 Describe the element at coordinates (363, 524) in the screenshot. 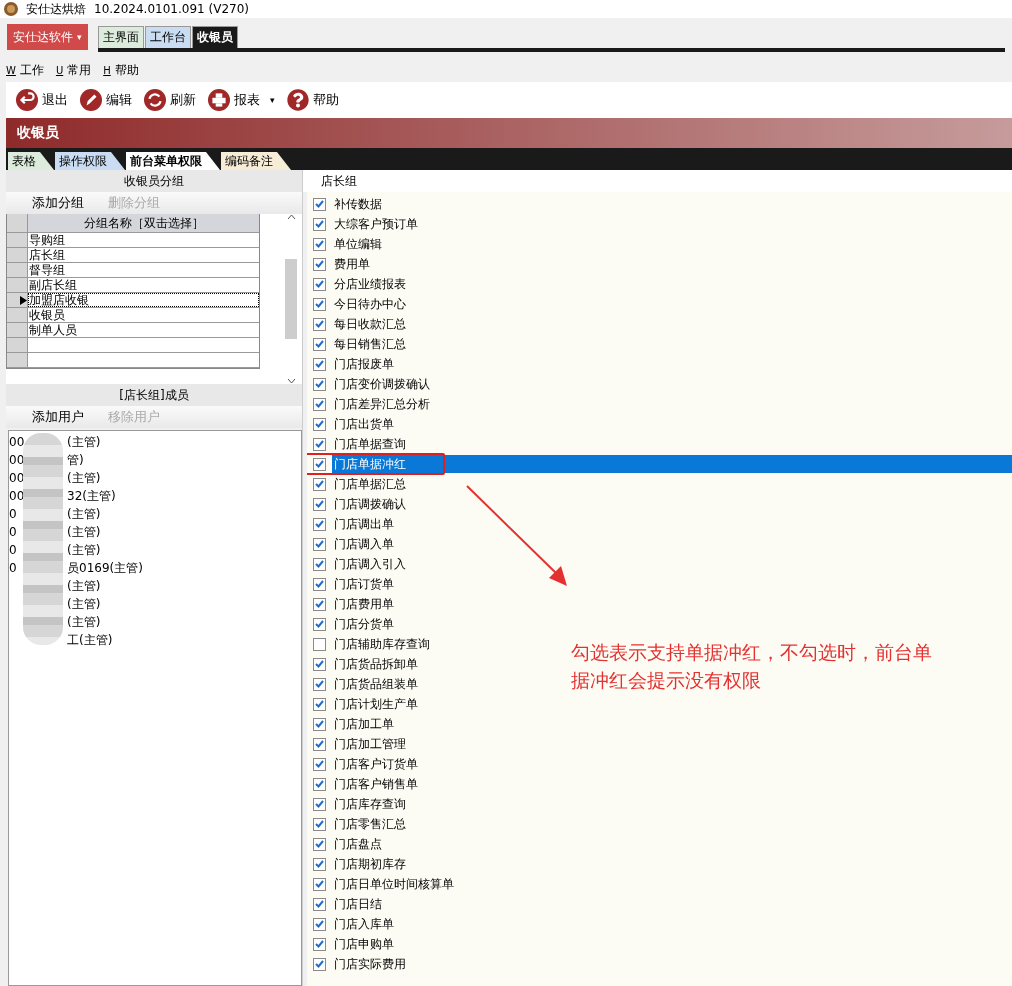

I see `permission-item: 门店调出单` at that location.